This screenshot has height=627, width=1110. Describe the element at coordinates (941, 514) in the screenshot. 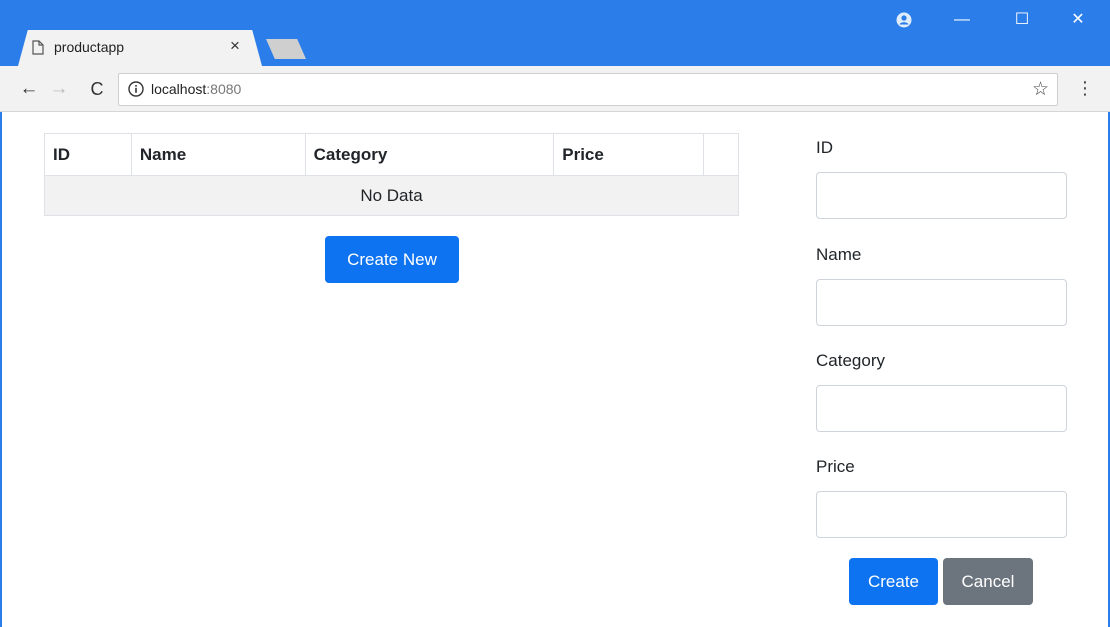

I see `price-field` at that location.